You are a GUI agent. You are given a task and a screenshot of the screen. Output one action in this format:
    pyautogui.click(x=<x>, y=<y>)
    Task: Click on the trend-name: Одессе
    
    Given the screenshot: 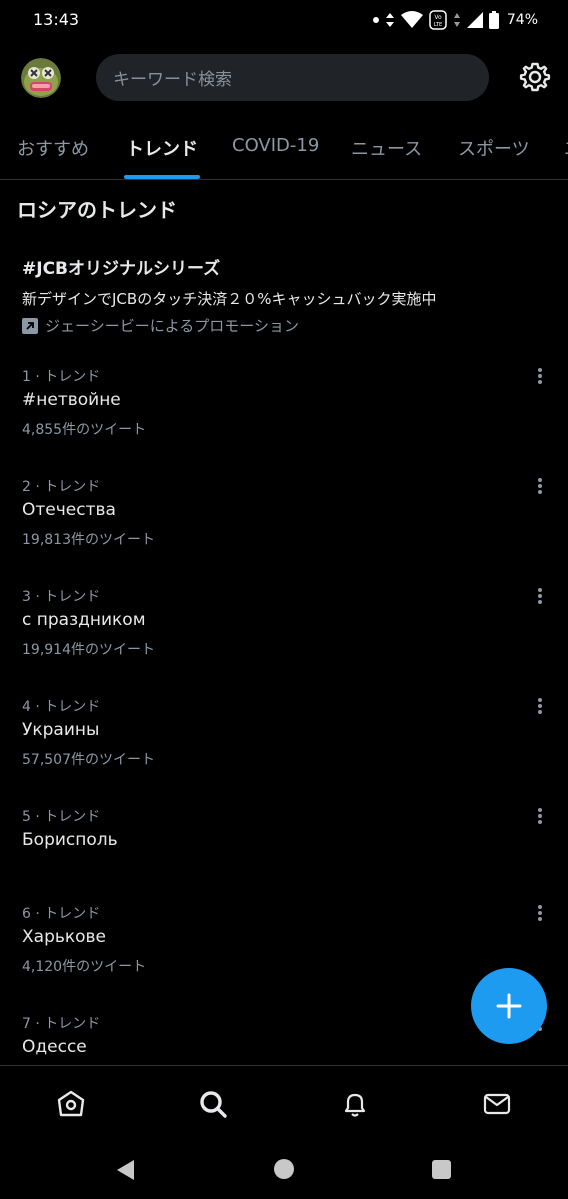 What is the action you would take?
    pyautogui.click(x=54, y=1047)
    